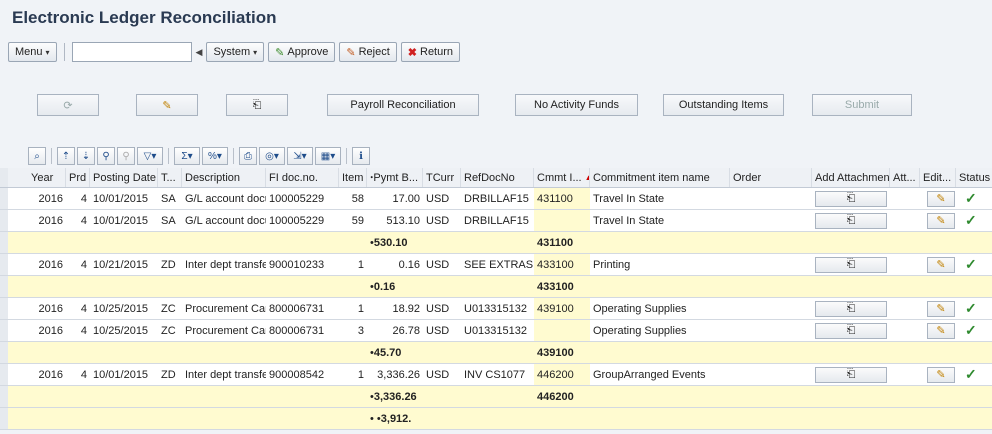 This screenshot has height=434, width=992. What do you see at coordinates (50, 264) in the screenshot?
I see `cell-year: 2016` at bounding box center [50, 264].